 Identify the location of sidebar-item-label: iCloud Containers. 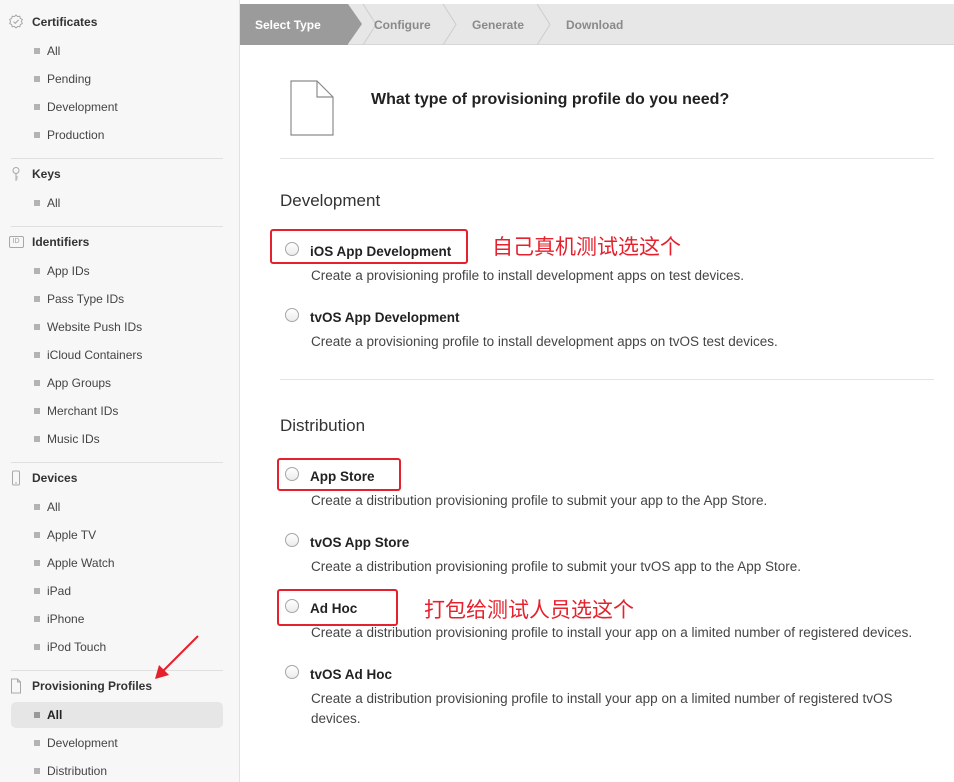
(95, 355).